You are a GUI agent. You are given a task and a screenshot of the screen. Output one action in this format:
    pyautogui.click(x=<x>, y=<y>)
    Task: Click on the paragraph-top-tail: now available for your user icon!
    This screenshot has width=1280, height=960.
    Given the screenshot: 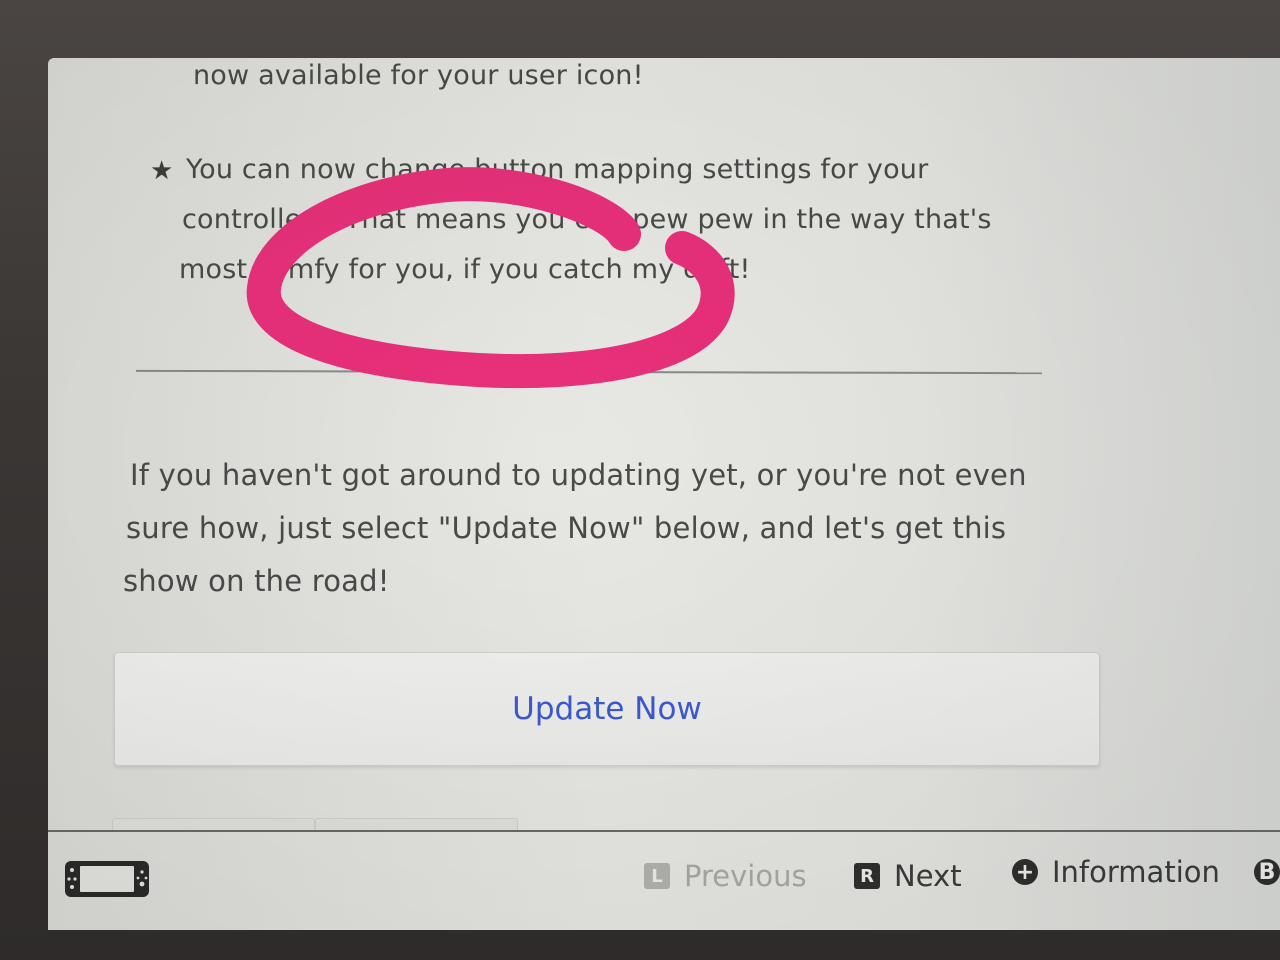 What is the action you would take?
    pyautogui.click(x=418, y=75)
    